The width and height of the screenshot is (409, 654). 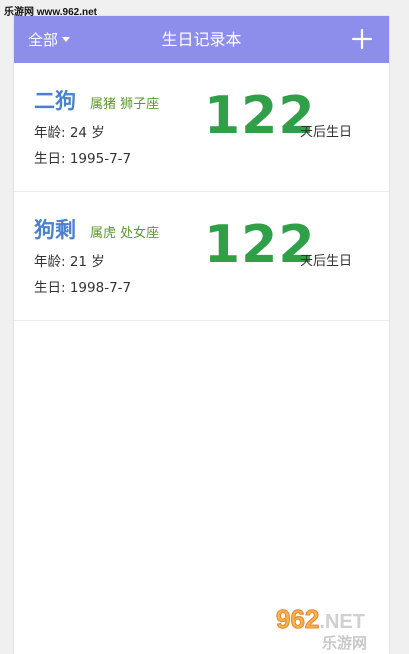 What do you see at coordinates (66, 39) in the screenshot?
I see `caret-down-icon` at bounding box center [66, 39].